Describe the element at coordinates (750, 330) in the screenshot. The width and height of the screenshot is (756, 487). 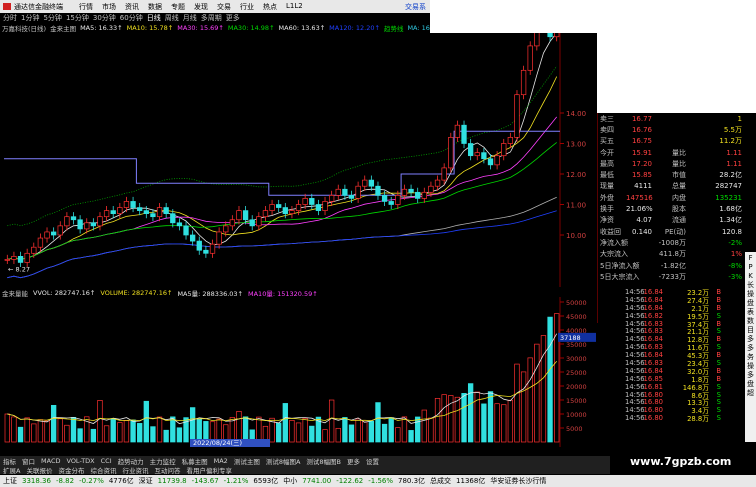
I see `toolbar-button: 目` at that location.